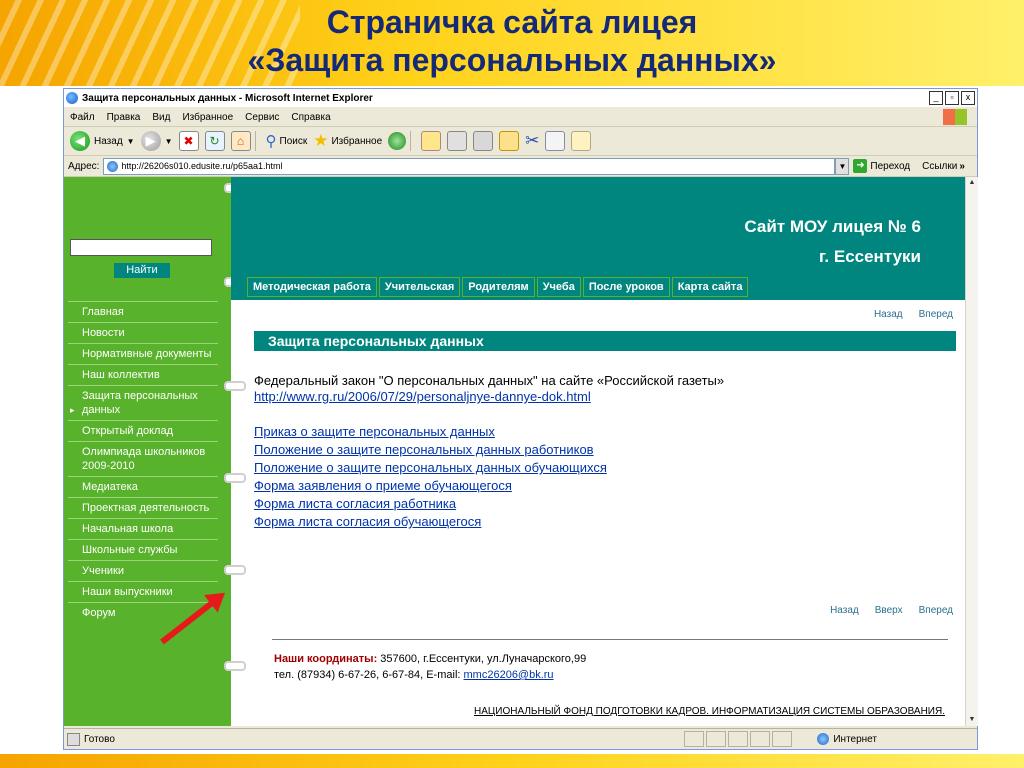 This screenshot has height=768, width=1024. I want to click on doc-link-worker-consent: Форма листа согласия работника, so click(355, 503).